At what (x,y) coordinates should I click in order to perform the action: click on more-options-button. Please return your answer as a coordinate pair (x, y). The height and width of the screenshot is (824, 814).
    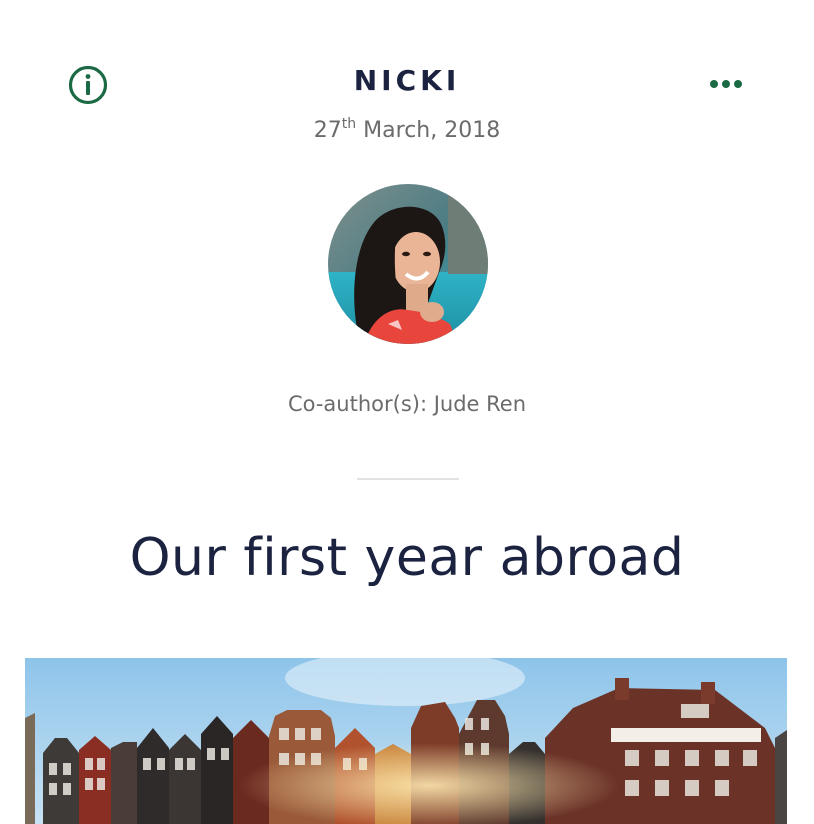
    Looking at the image, I should click on (726, 84).